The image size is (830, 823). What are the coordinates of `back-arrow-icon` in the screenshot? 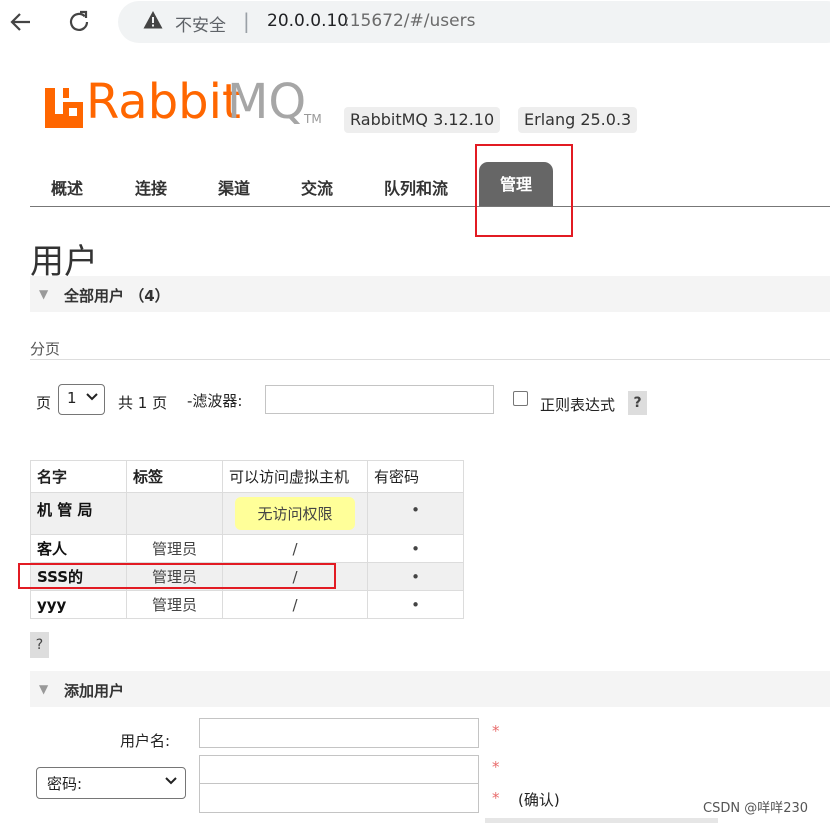 It's located at (21, 24).